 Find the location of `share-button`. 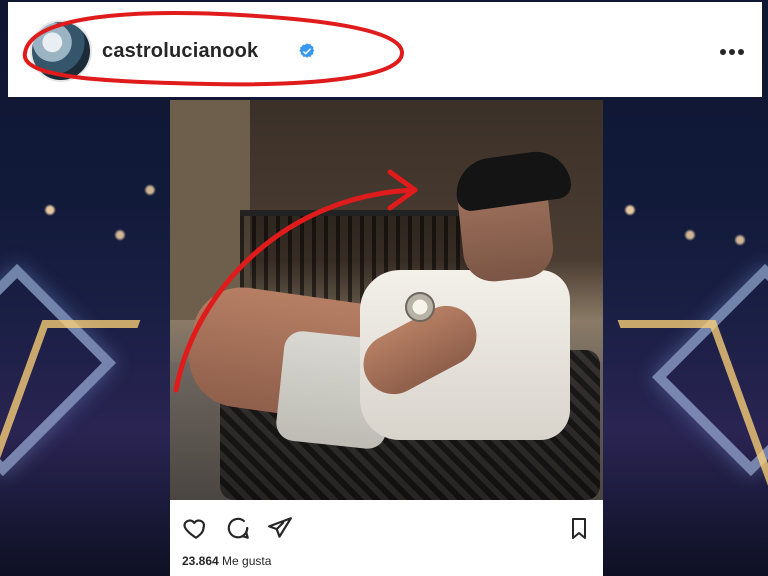

share-button is located at coordinates (280, 528).